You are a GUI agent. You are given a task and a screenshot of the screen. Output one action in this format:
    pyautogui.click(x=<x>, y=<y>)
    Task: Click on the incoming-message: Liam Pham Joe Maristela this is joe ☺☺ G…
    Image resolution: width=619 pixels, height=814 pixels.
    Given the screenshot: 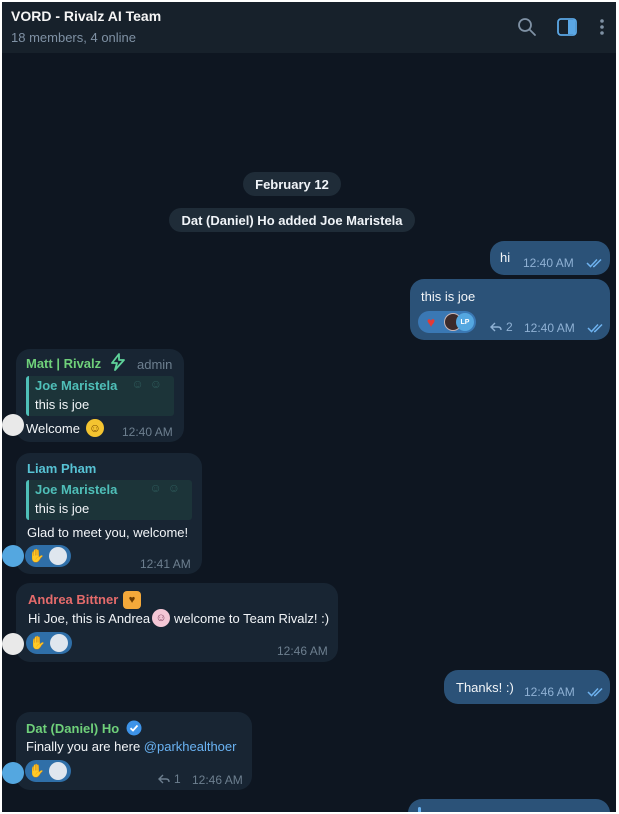 What is the action you would take?
    pyautogui.click(x=102, y=513)
    